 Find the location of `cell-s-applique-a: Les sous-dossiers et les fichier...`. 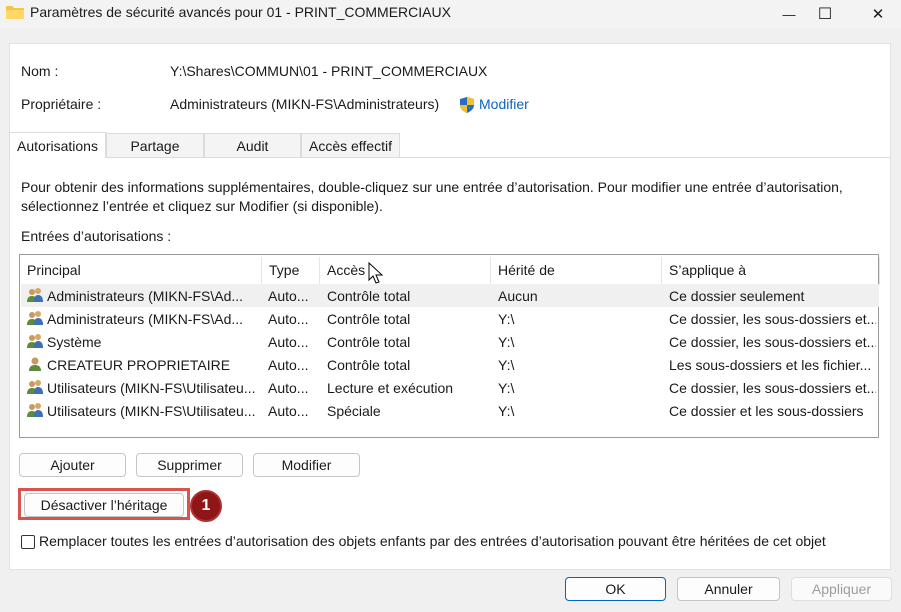

cell-s-applique-a: Les sous-dossiers et les fichier... is located at coordinates (770, 364).